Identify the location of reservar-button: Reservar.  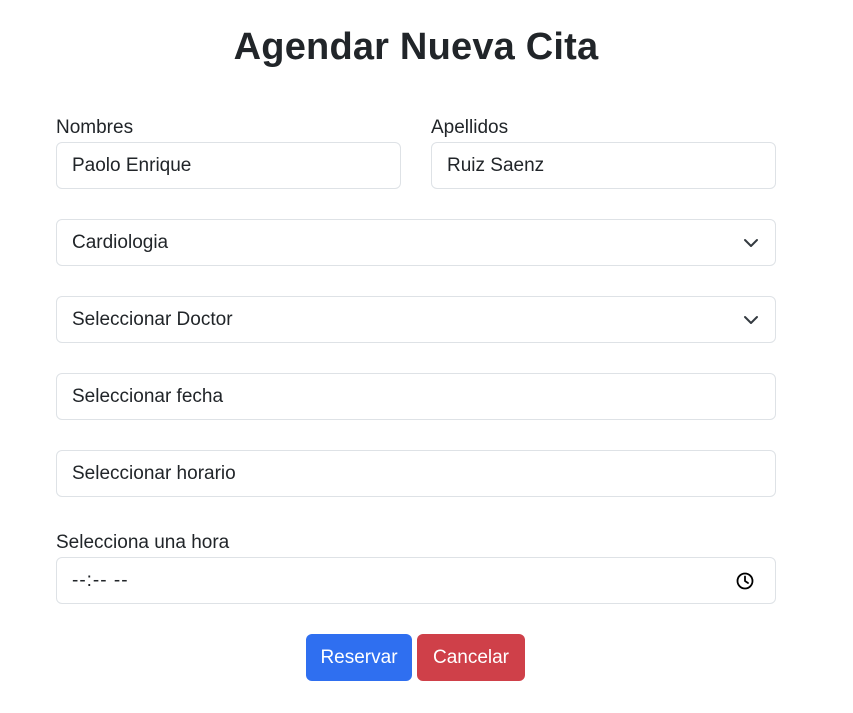
(359, 657).